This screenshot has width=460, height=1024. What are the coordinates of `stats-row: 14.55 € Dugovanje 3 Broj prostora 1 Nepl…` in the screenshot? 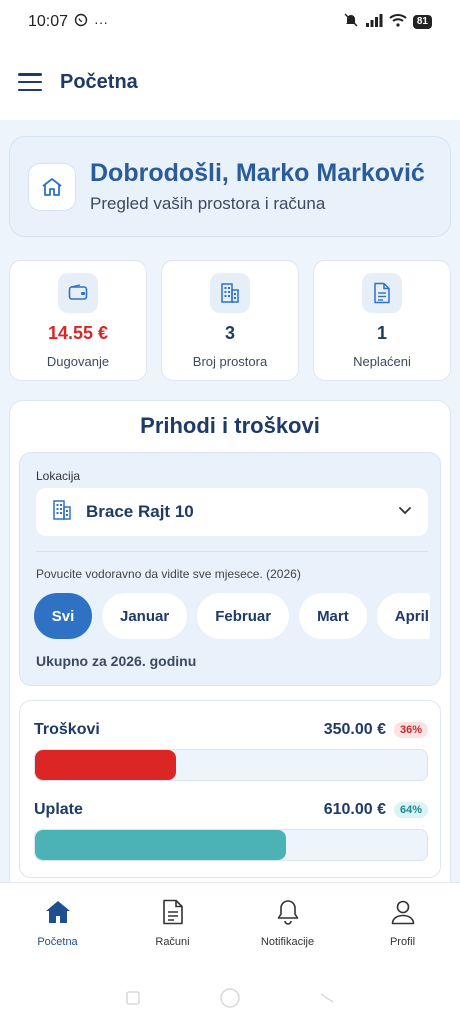 It's located at (230, 320).